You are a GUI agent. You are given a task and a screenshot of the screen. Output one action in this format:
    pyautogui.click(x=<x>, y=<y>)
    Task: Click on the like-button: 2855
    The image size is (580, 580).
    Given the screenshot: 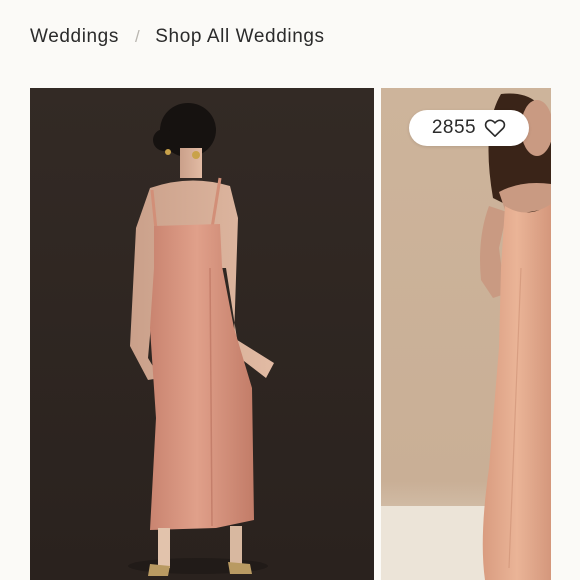 What is the action you would take?
    pyautogui.click(x=469, y=128)
    